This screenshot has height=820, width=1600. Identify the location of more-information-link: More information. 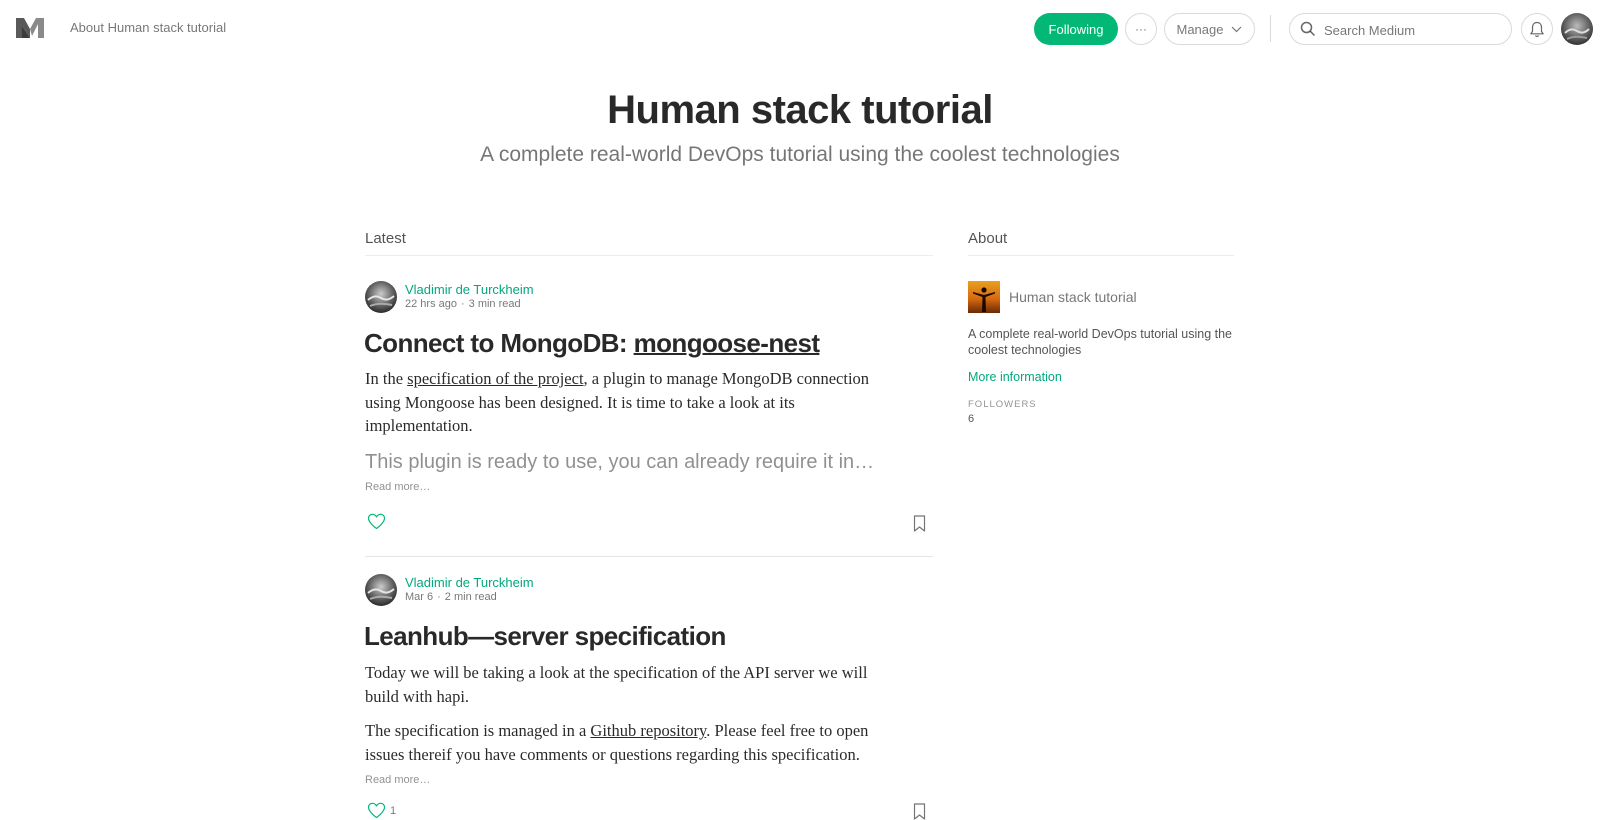
(1015, 377).